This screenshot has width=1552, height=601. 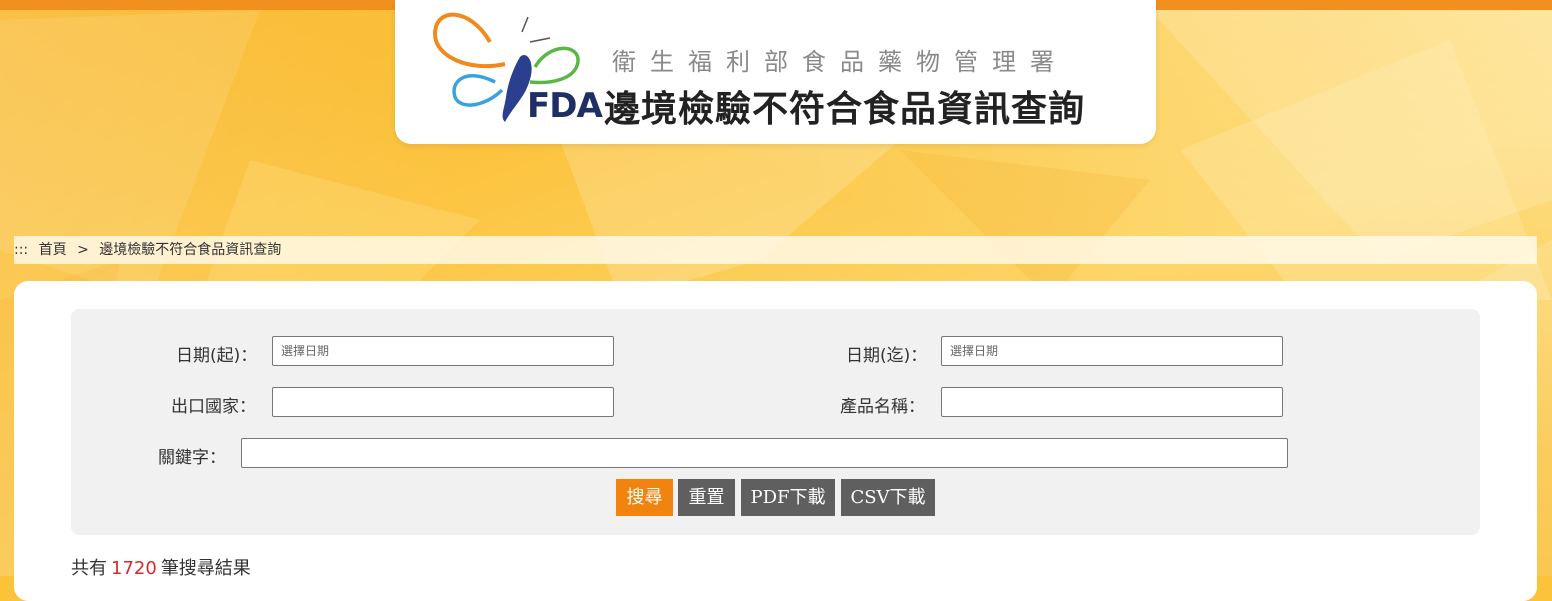 I want to click on date-to-input, so click(x=1112, y=351).